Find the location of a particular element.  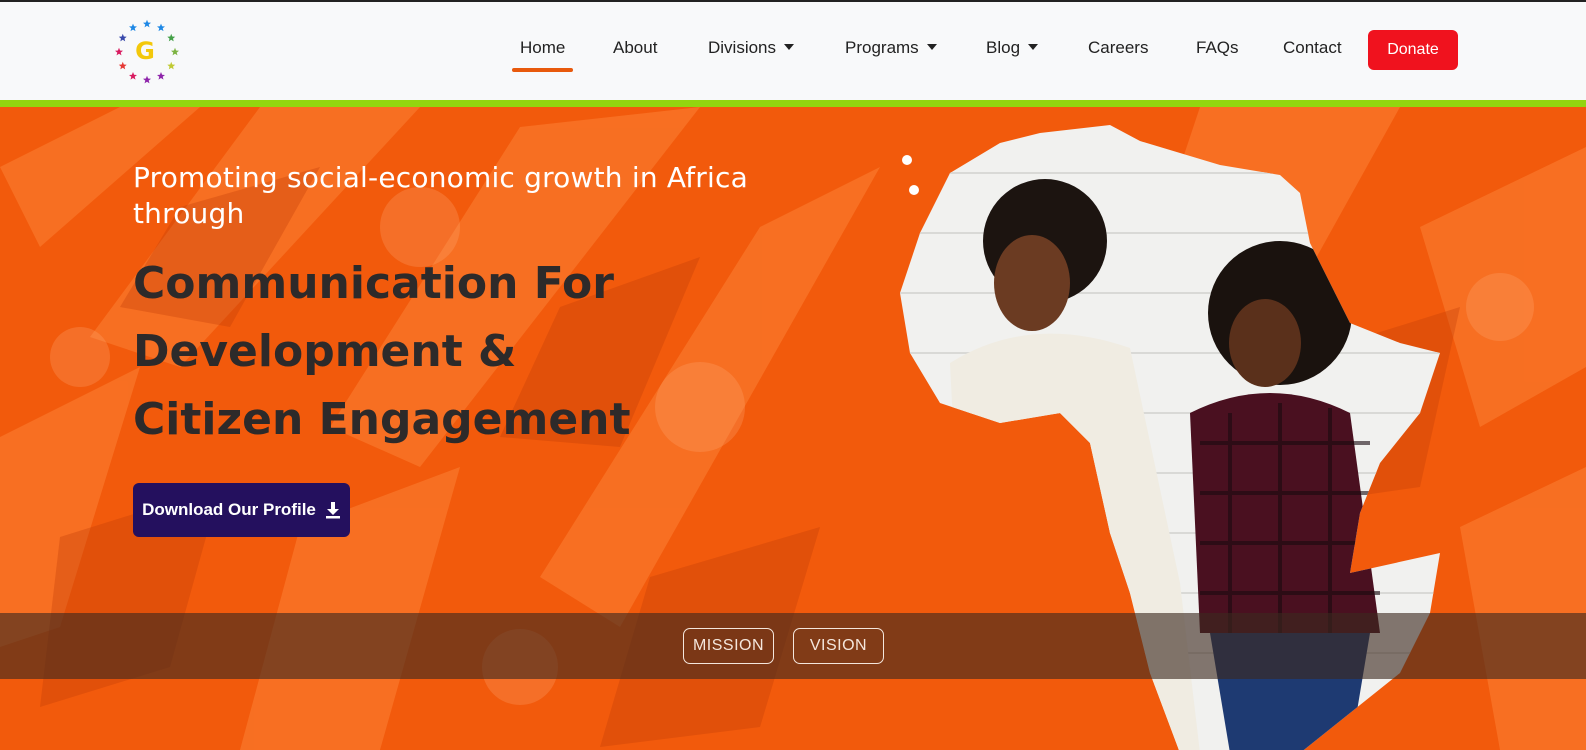

nav-divisions: Divisions is located at coordinates (751, 48).